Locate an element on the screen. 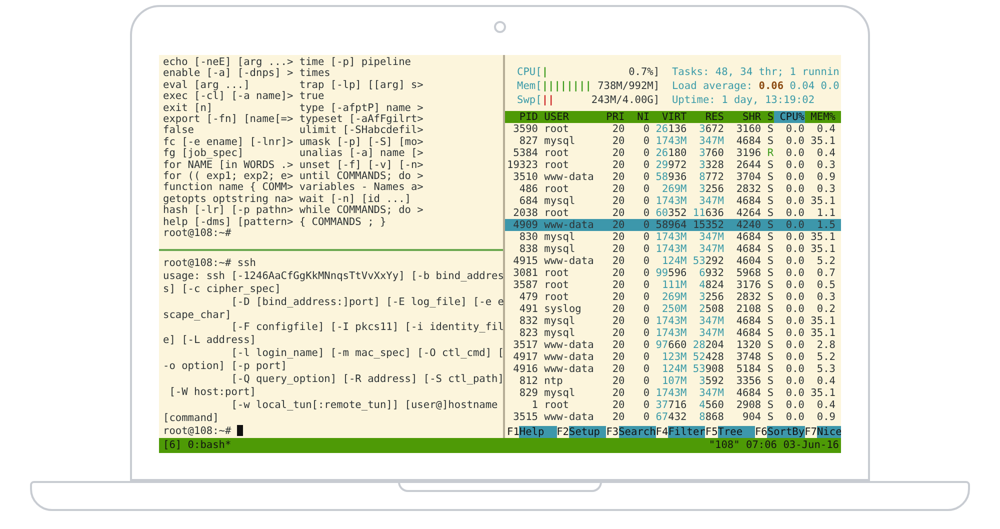 The image size is (1000, 529). help-entry: true is located at coordinates (312, 97).